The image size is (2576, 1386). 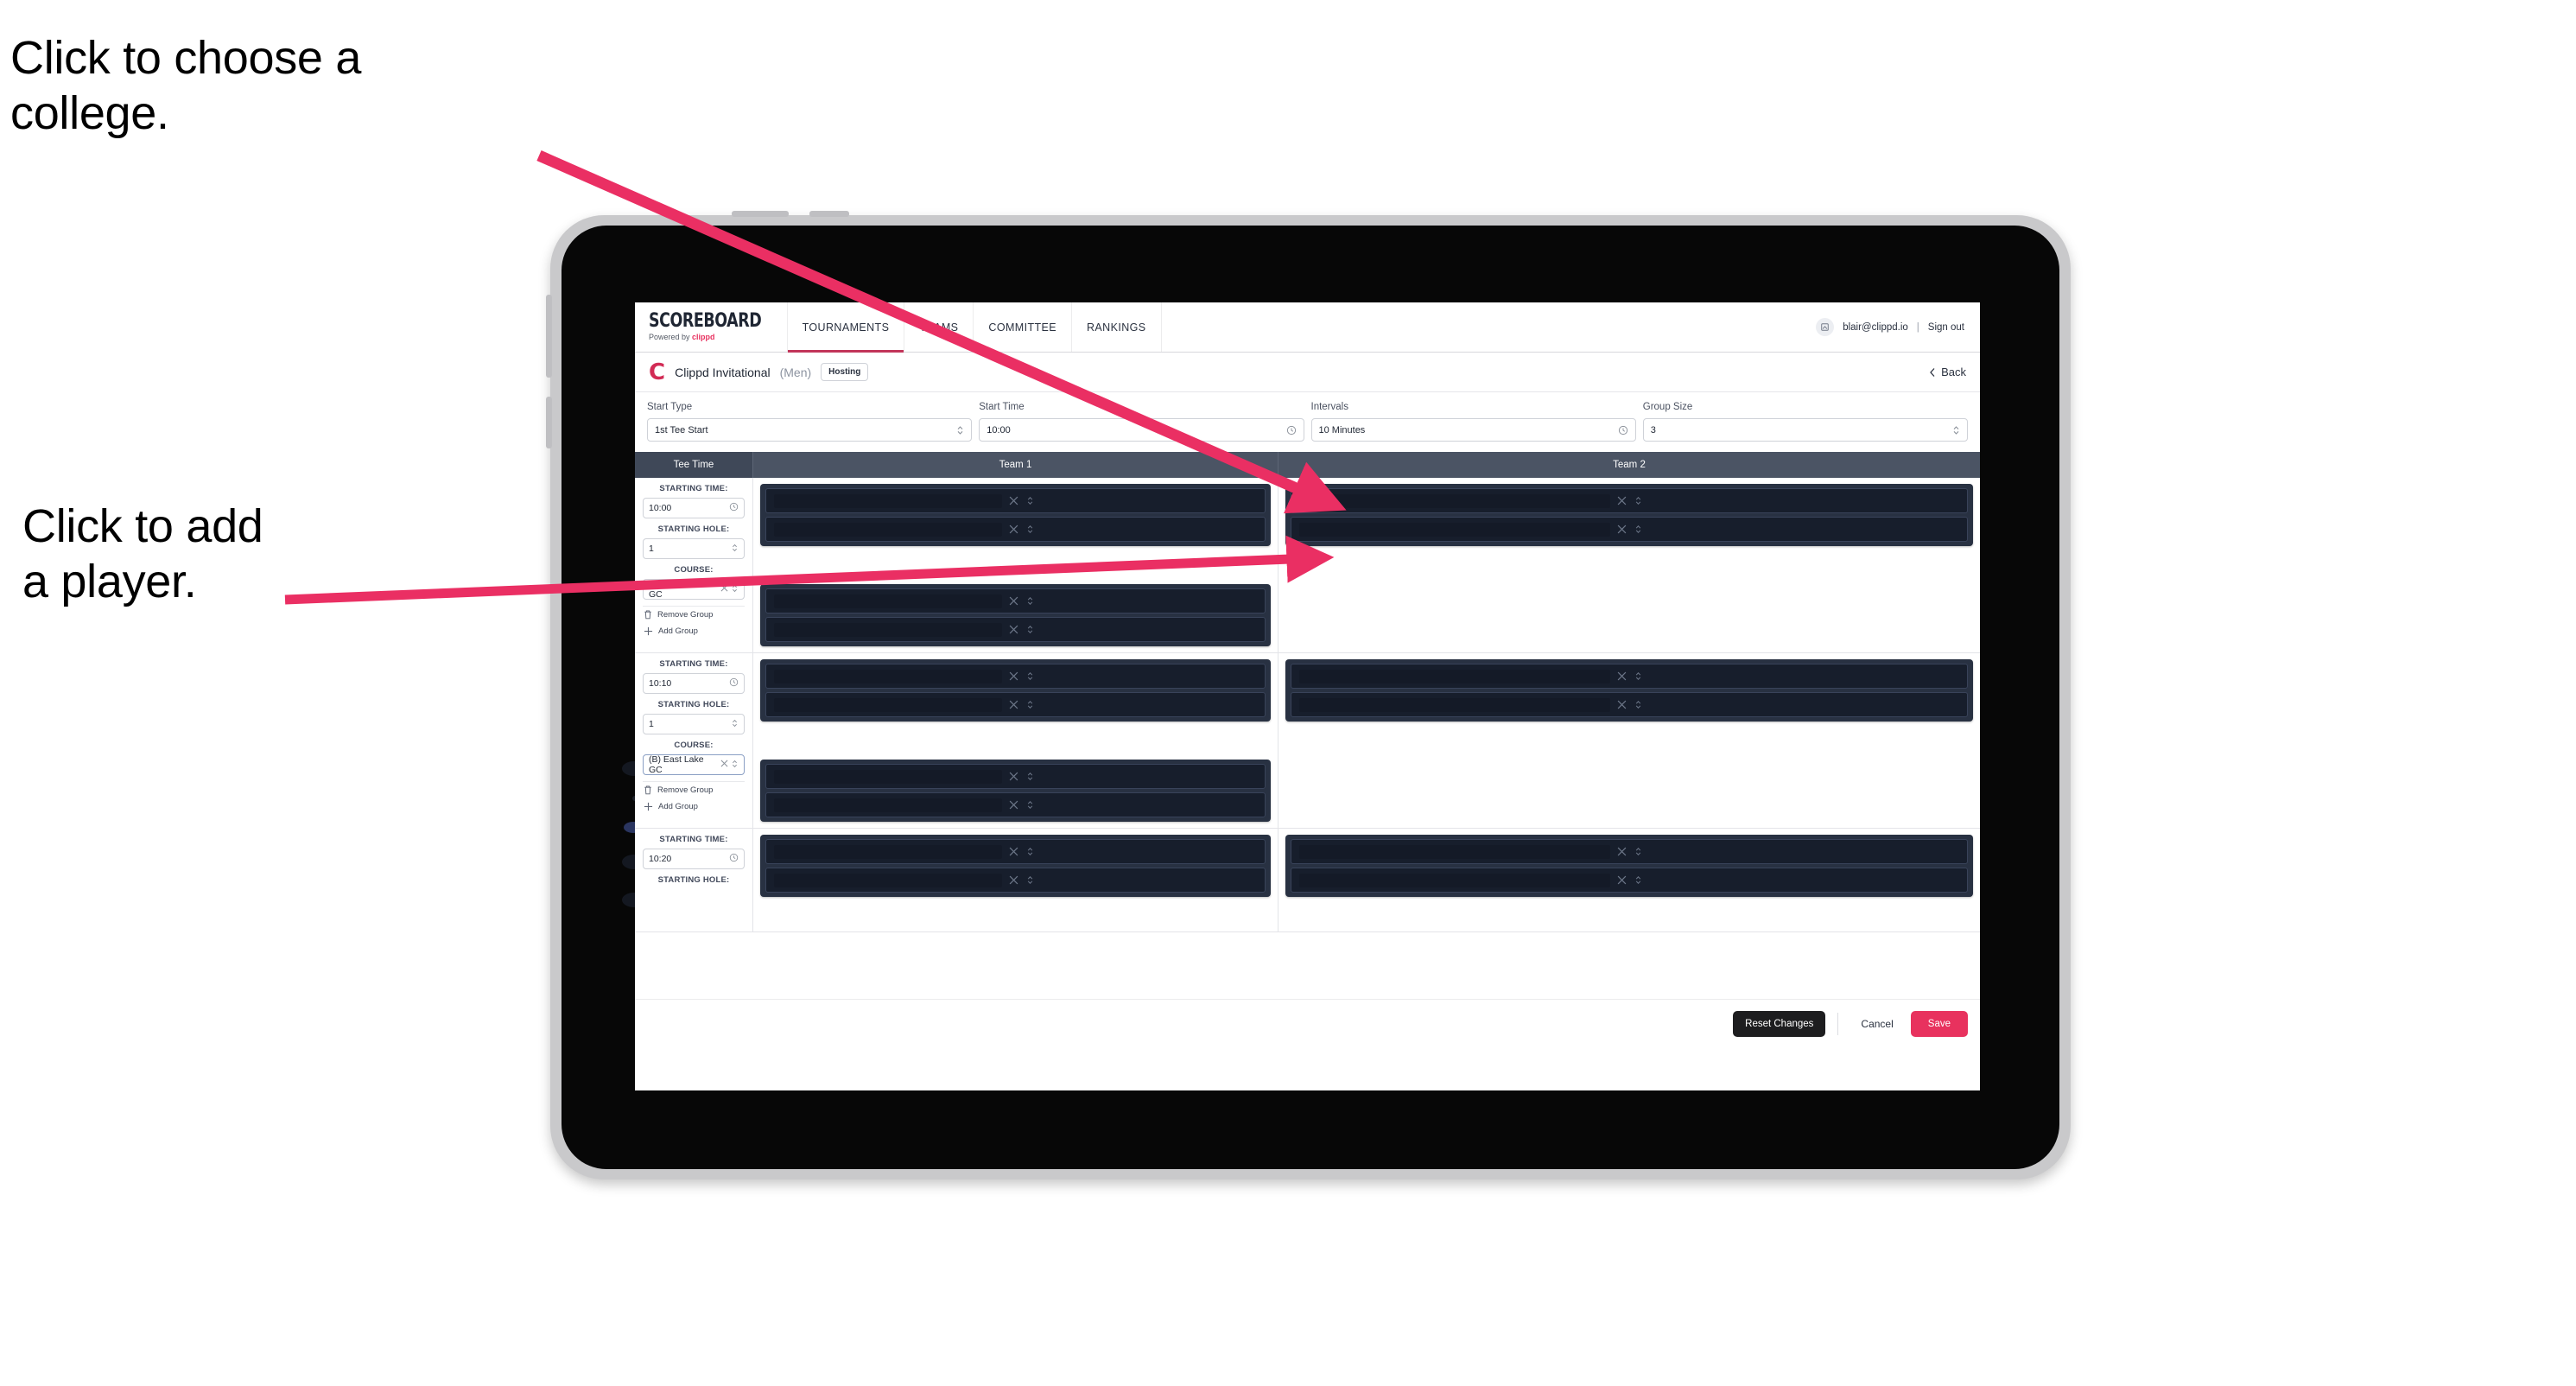 I want to click on group-size-stepper: 3, so click(x=1805, y=430).